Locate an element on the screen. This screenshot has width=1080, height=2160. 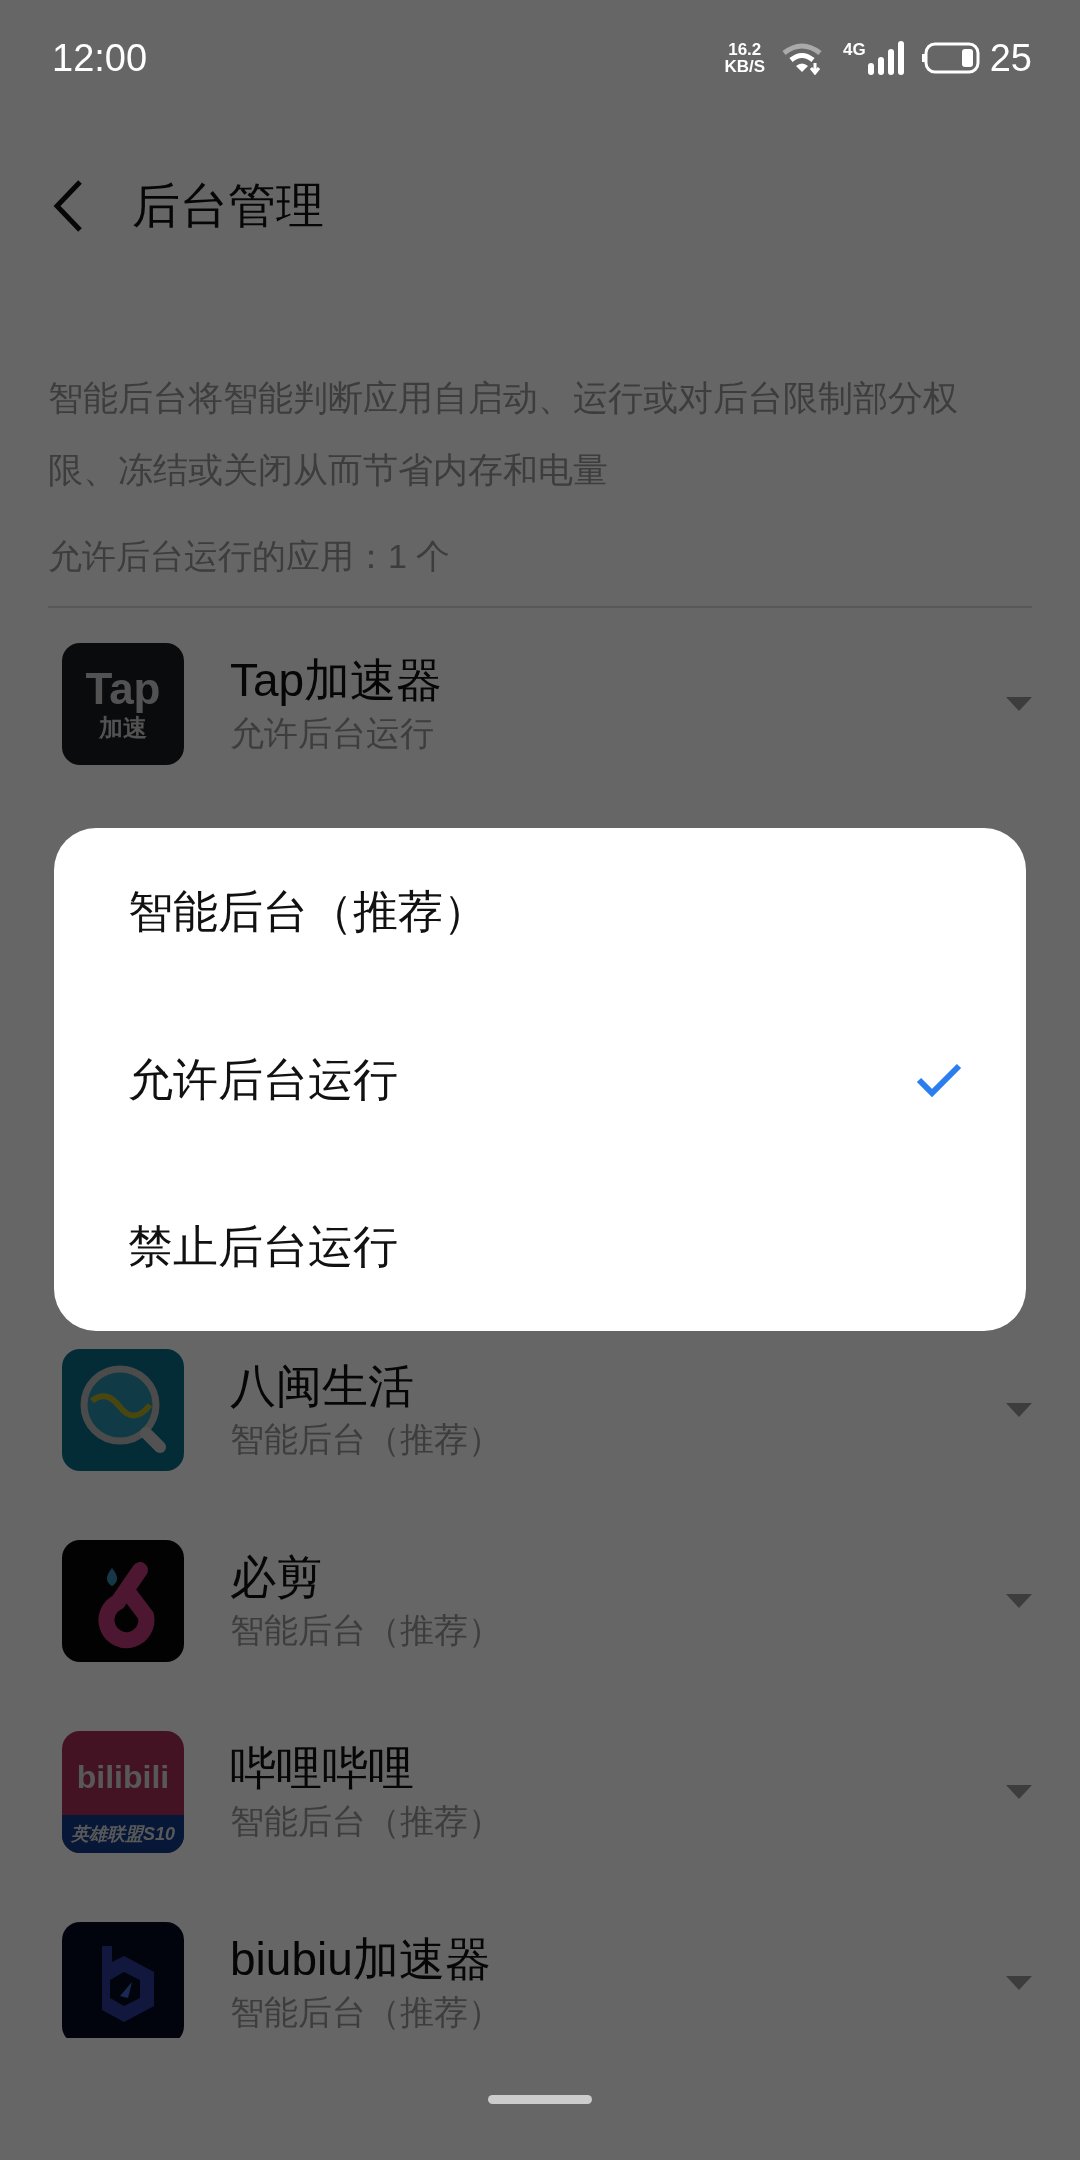
icon-text: Tap is located at coordinates (123, 688).